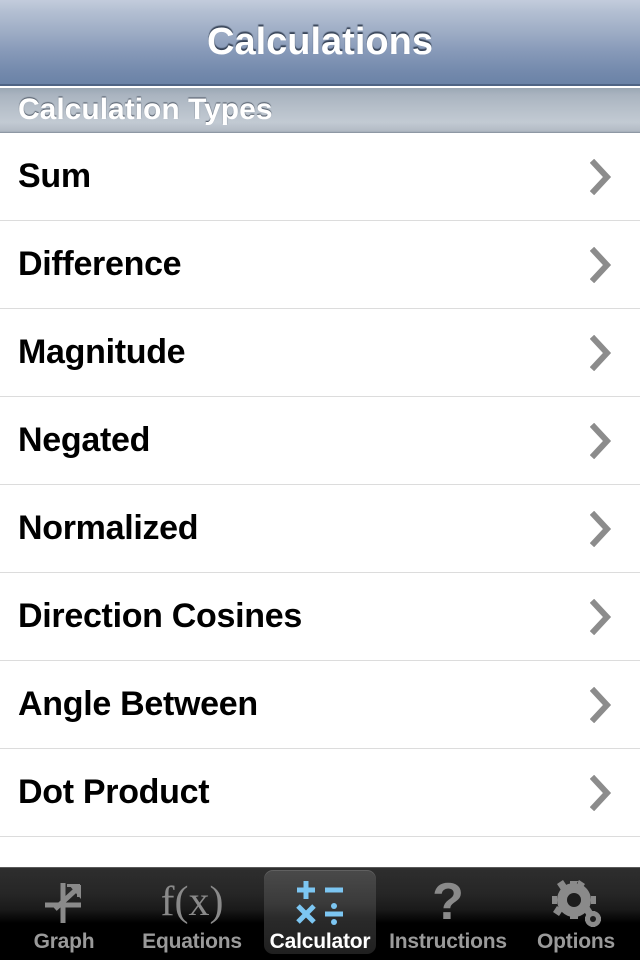 The height and width of the screenshot is (960, 640). What do you see at coordinates (448, 941) in the screenshot?
I see `tab-label: Instructions` at bounding box center [448, 941].